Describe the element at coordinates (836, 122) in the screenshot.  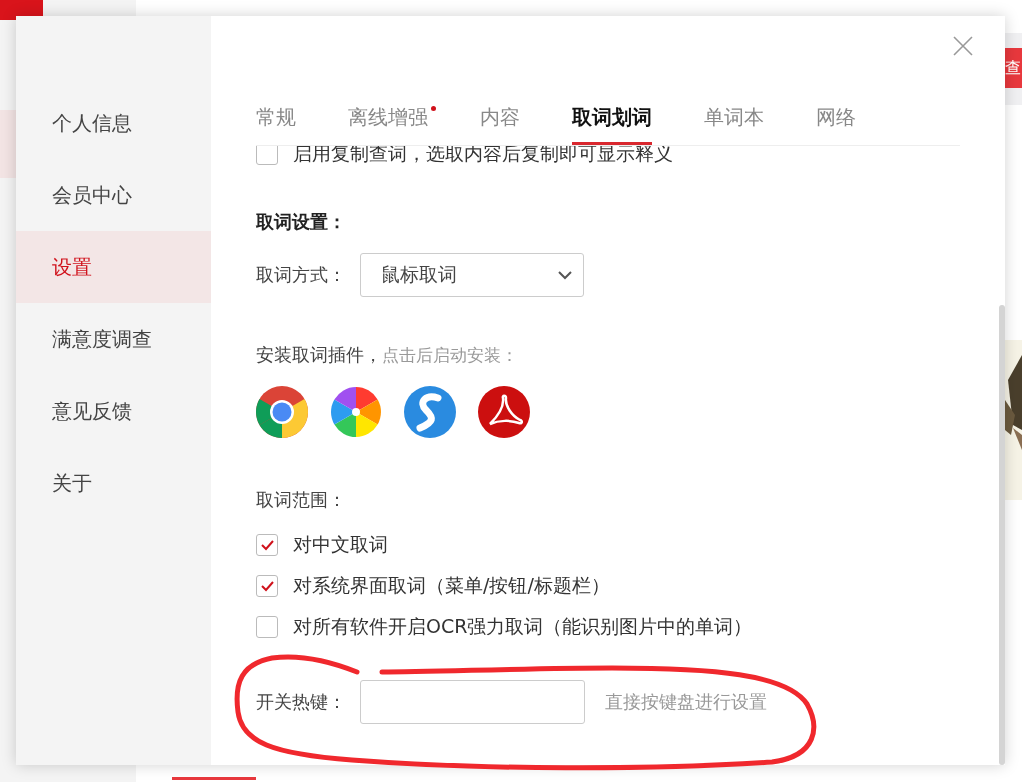
I see `tab: 网络` at that location.